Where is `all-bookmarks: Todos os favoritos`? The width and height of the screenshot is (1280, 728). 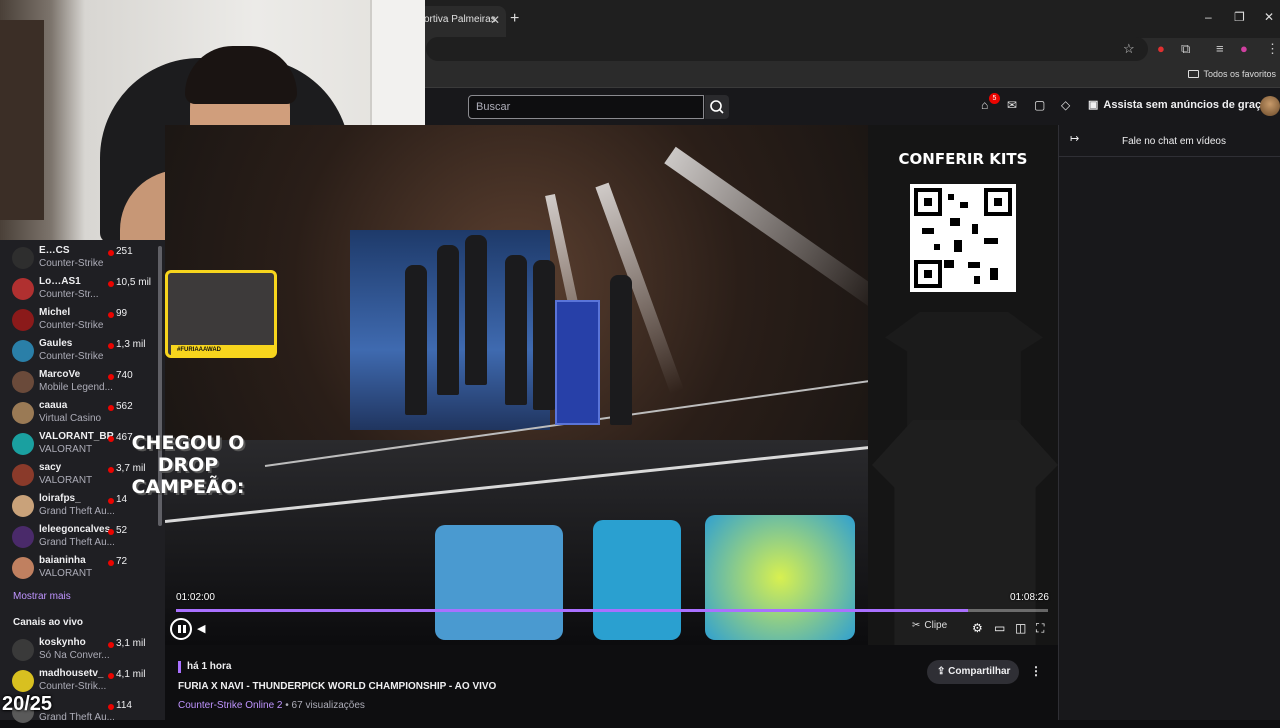
all-bookmarks: Todos os favoritos is located at coordinates (1232, 74).